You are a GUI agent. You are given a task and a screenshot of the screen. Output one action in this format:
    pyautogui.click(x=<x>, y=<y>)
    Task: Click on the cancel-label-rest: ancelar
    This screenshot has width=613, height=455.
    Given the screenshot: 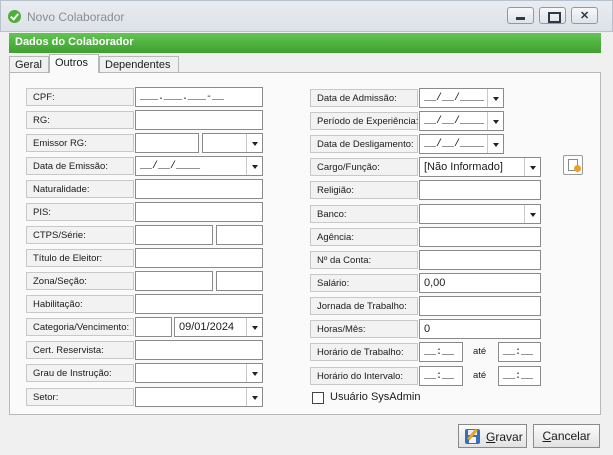 What is the action you would take?
    pyautogui.click(x=571, y=436)
    